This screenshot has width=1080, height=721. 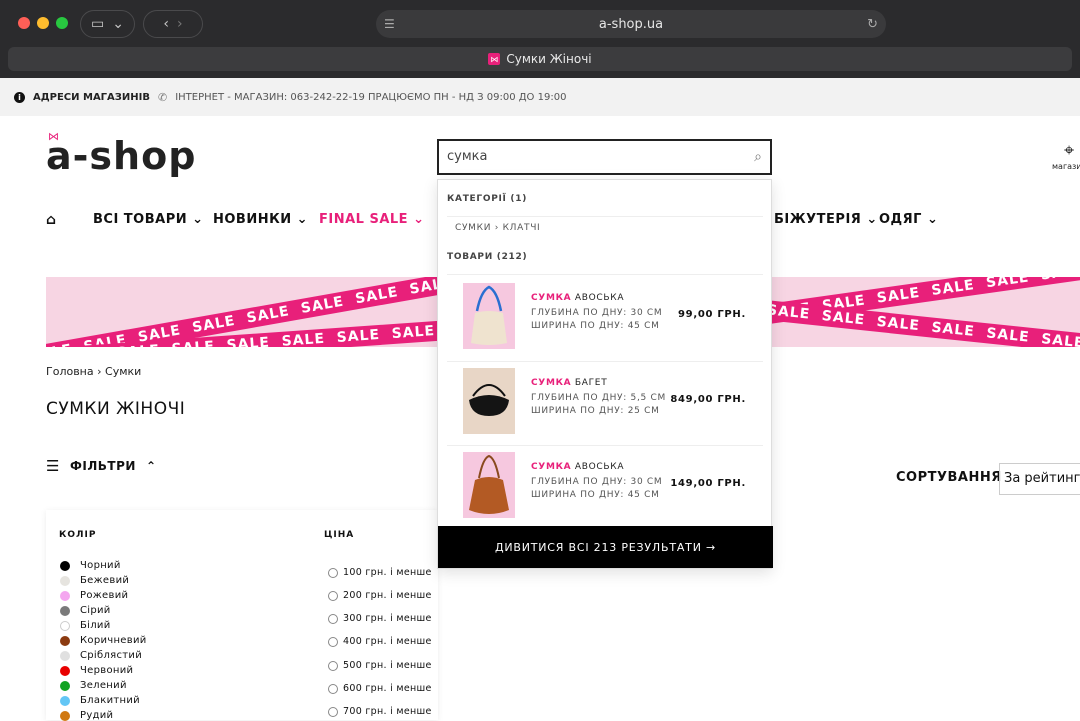 What do you see at coordinates (101, 655) in the screenshot?
I see `color-option: Сріблястий` at bounding box center [101, 655].